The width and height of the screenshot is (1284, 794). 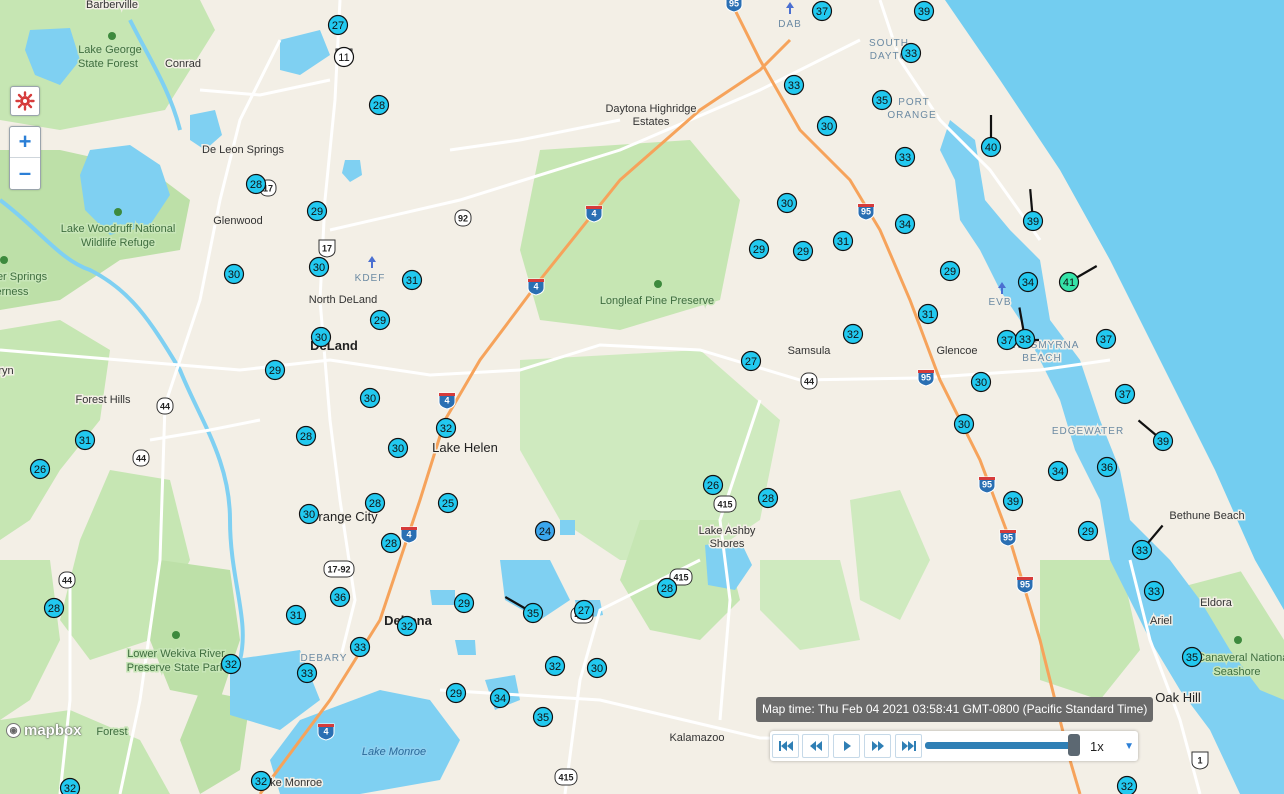 I want to click on weather-station-s66: 30, so click(x=981, y=382).